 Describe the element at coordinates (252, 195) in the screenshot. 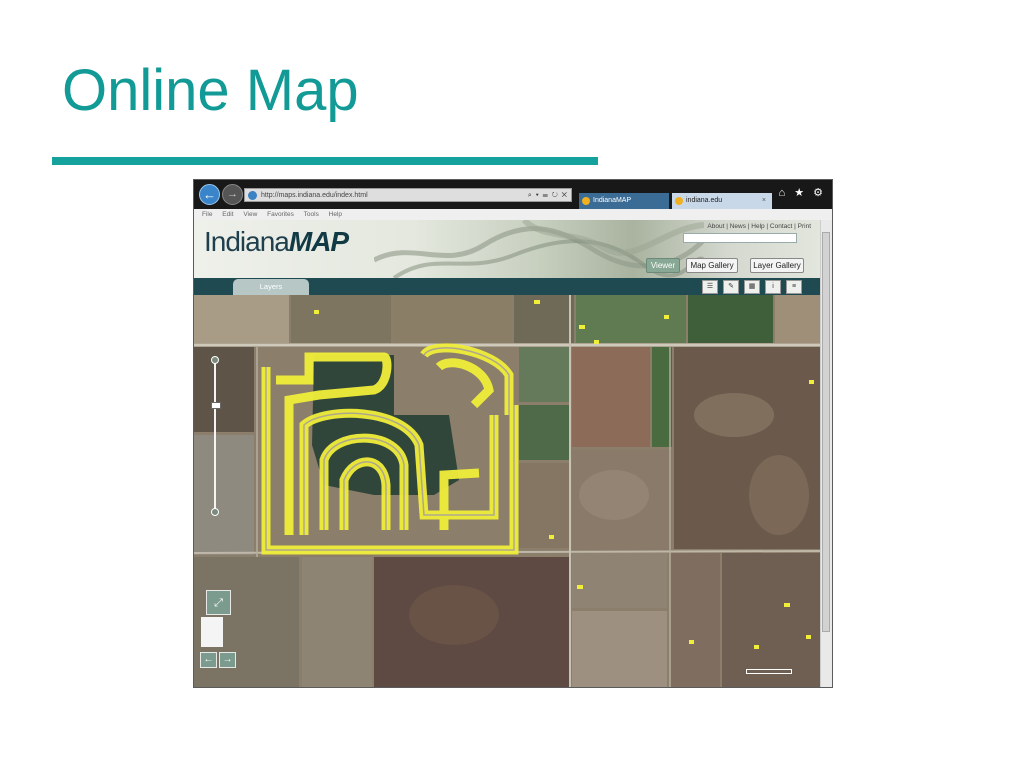

I see `page-globe-icon` at that location.